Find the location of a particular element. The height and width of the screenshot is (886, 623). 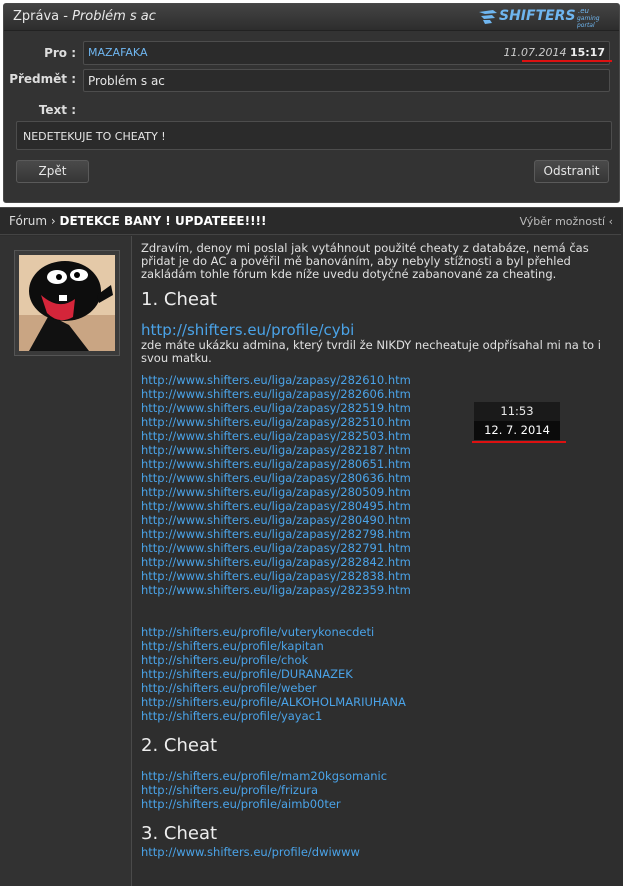

logo-brand: SHIFTERS is located at coordinates (537, 16).